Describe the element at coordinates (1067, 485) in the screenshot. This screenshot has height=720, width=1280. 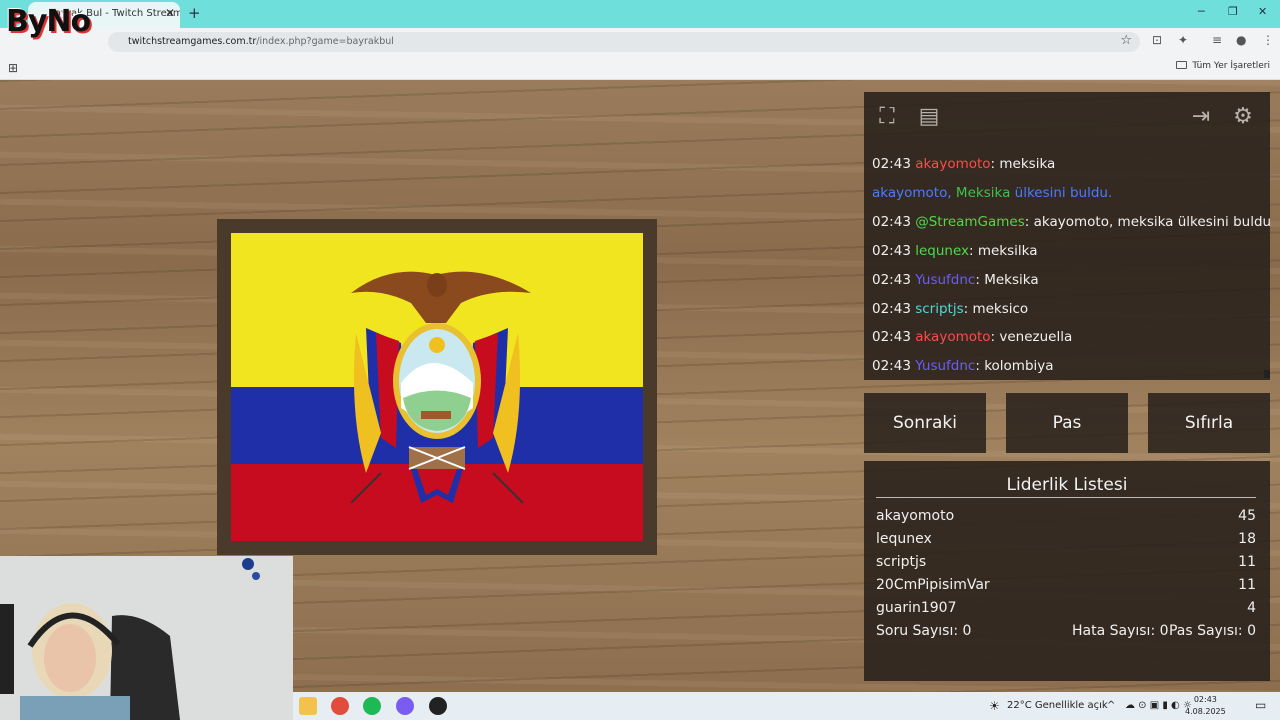
I see `leaderboard-title: Liderlik Listesi` at that location.